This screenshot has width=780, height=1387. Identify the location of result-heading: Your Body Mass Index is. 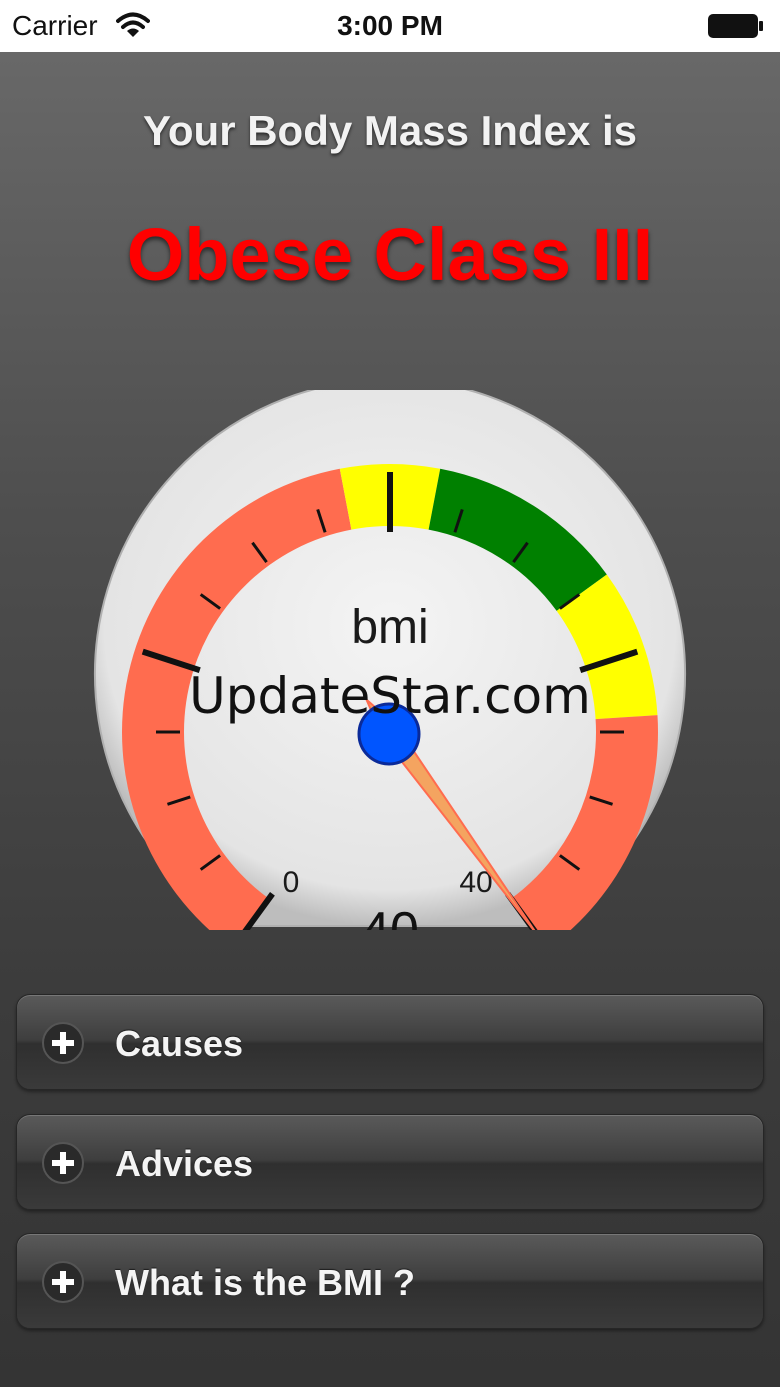
(389, 130).